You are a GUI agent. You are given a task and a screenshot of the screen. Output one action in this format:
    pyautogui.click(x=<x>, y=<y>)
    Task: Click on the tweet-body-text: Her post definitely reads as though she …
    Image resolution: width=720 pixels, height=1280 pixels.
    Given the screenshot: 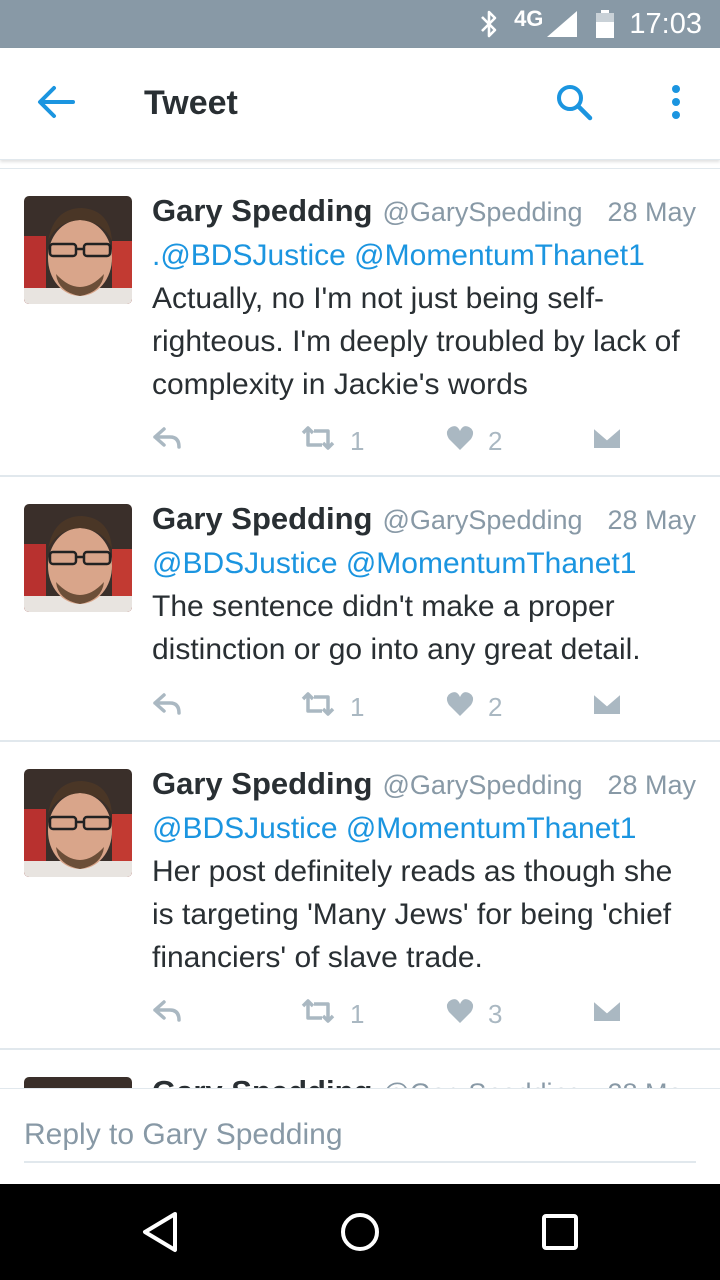 What is the action you would take?
    pyautogui.click(x=412, y=914)
    